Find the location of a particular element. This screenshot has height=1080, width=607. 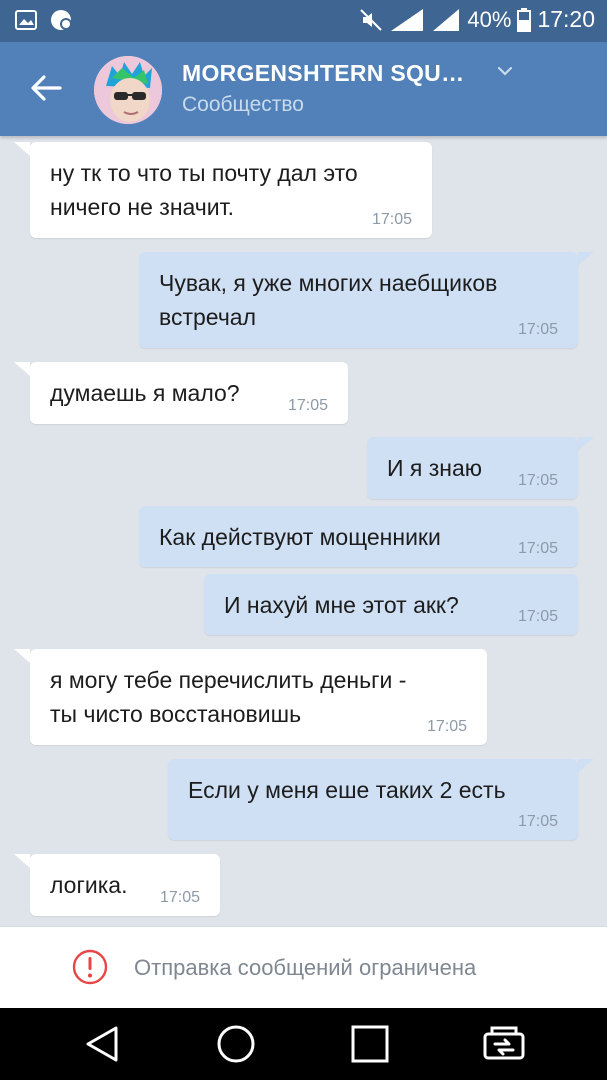

message-text: ты чисто восстановишь is located at coordinates (176, 714).